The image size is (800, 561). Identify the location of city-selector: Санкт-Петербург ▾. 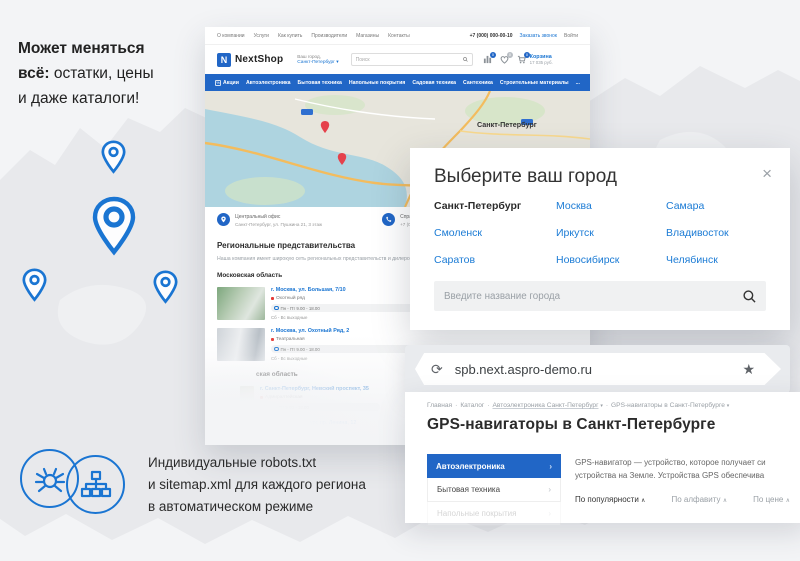
(317, 63).